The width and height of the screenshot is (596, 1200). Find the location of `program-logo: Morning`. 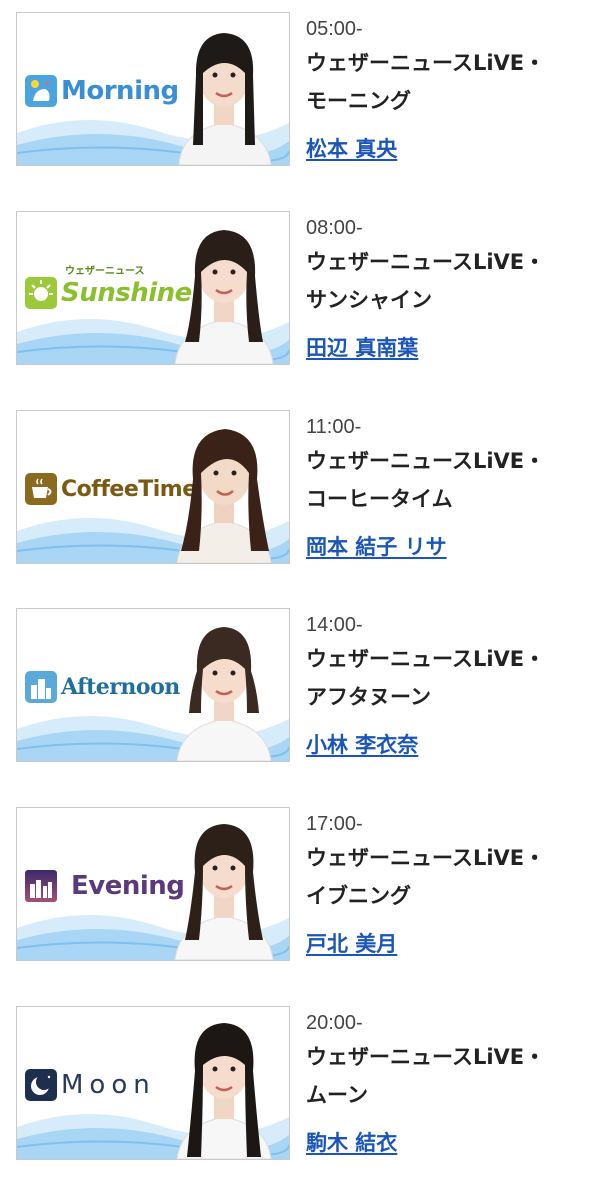

program-logo: Morning is located at coordinates (102, 91).